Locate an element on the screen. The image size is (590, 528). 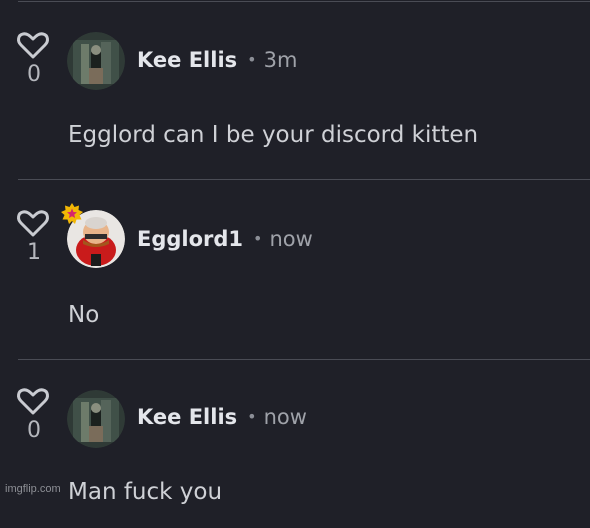
comment-text: Egglord can I be your discord kitten is located at coordinates (273, 135).